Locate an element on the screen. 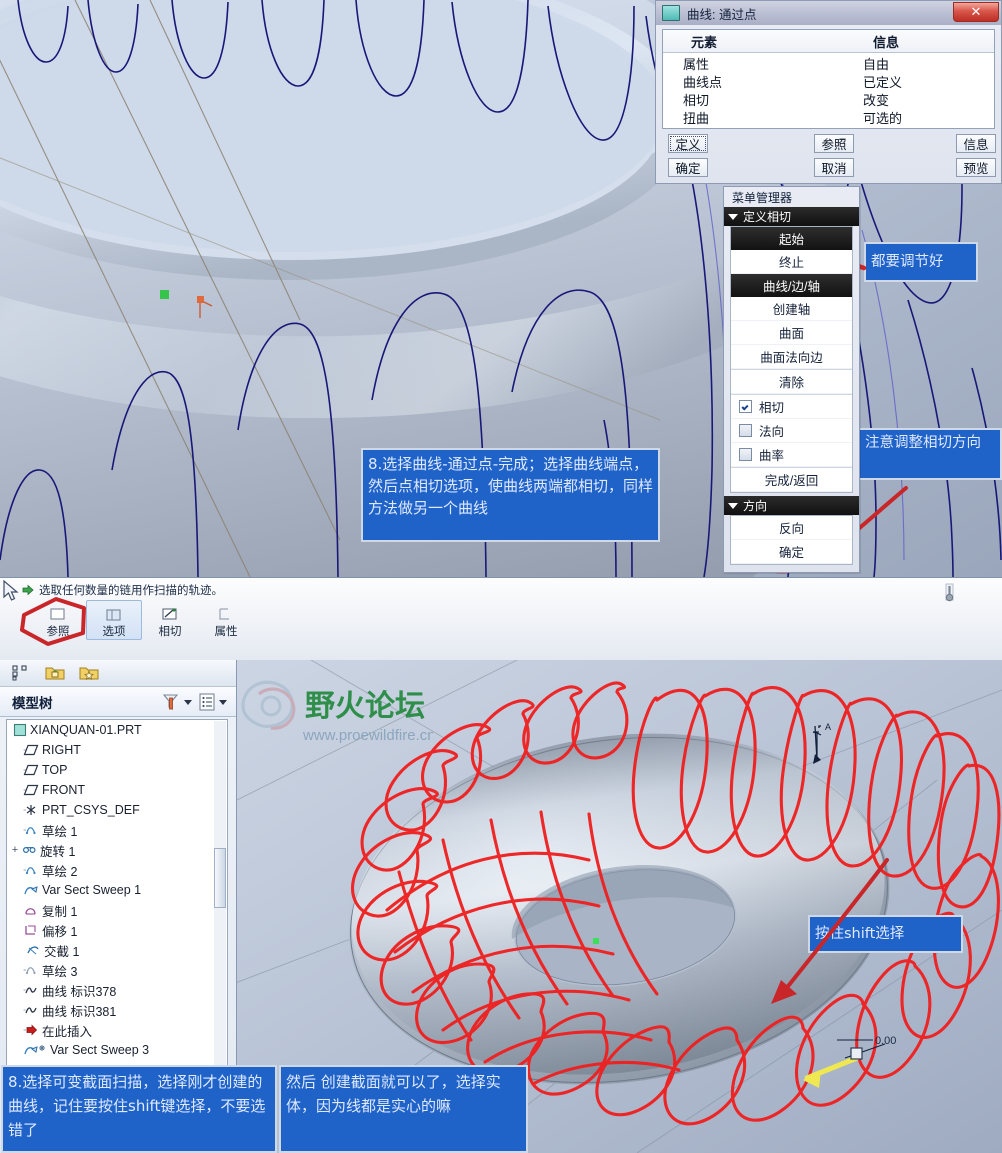 Image resolution: width=1002 pixels, height=1153 pixels. tree-item-label: TOP is located at coordinates (55, 770).